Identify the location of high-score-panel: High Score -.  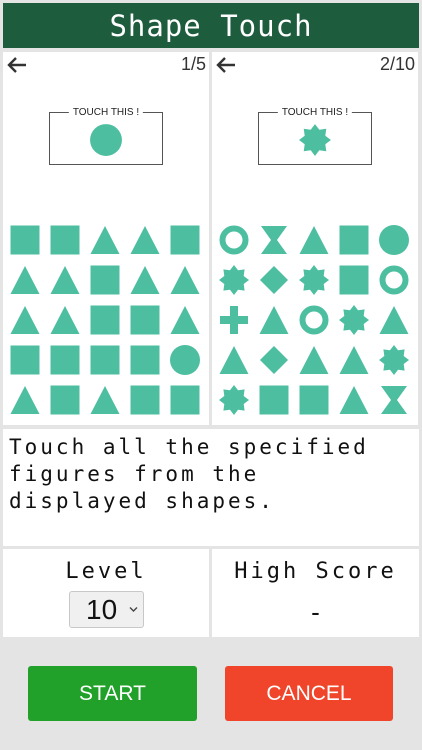
(315, 593).